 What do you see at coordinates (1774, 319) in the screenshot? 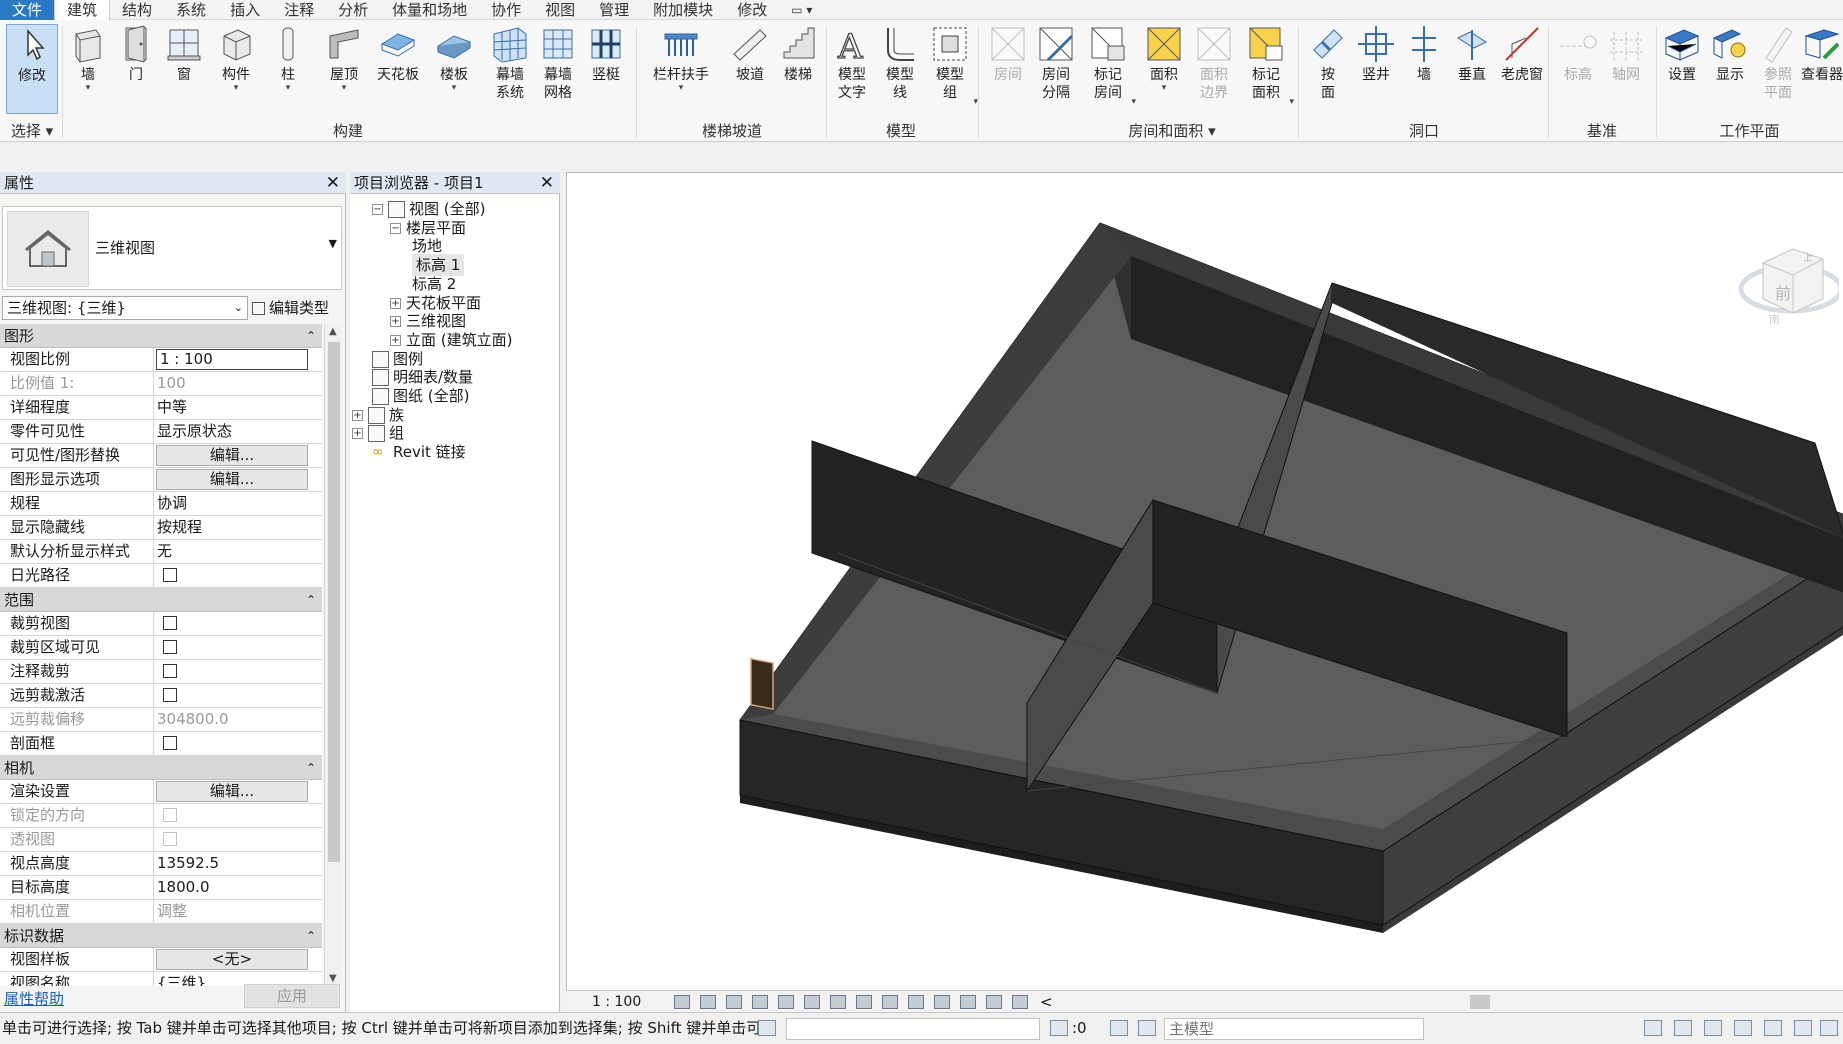
I see `viewcube-compass-label: 南` at bounding box center [1774, 319].